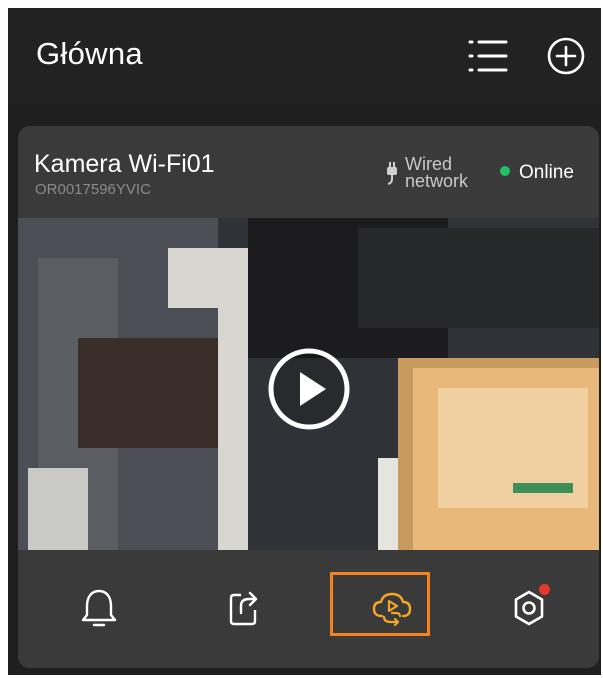 The image size is (603, 678). I want to click on play-button, so click(309, 389).